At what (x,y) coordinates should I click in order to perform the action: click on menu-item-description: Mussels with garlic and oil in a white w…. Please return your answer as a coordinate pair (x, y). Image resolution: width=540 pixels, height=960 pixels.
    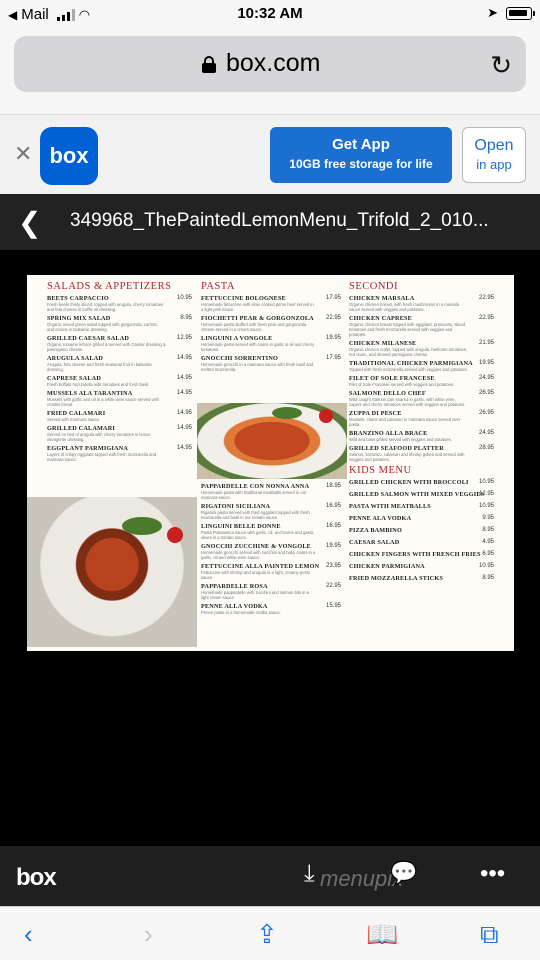
    Looking at the image, I should click on (103, 402).